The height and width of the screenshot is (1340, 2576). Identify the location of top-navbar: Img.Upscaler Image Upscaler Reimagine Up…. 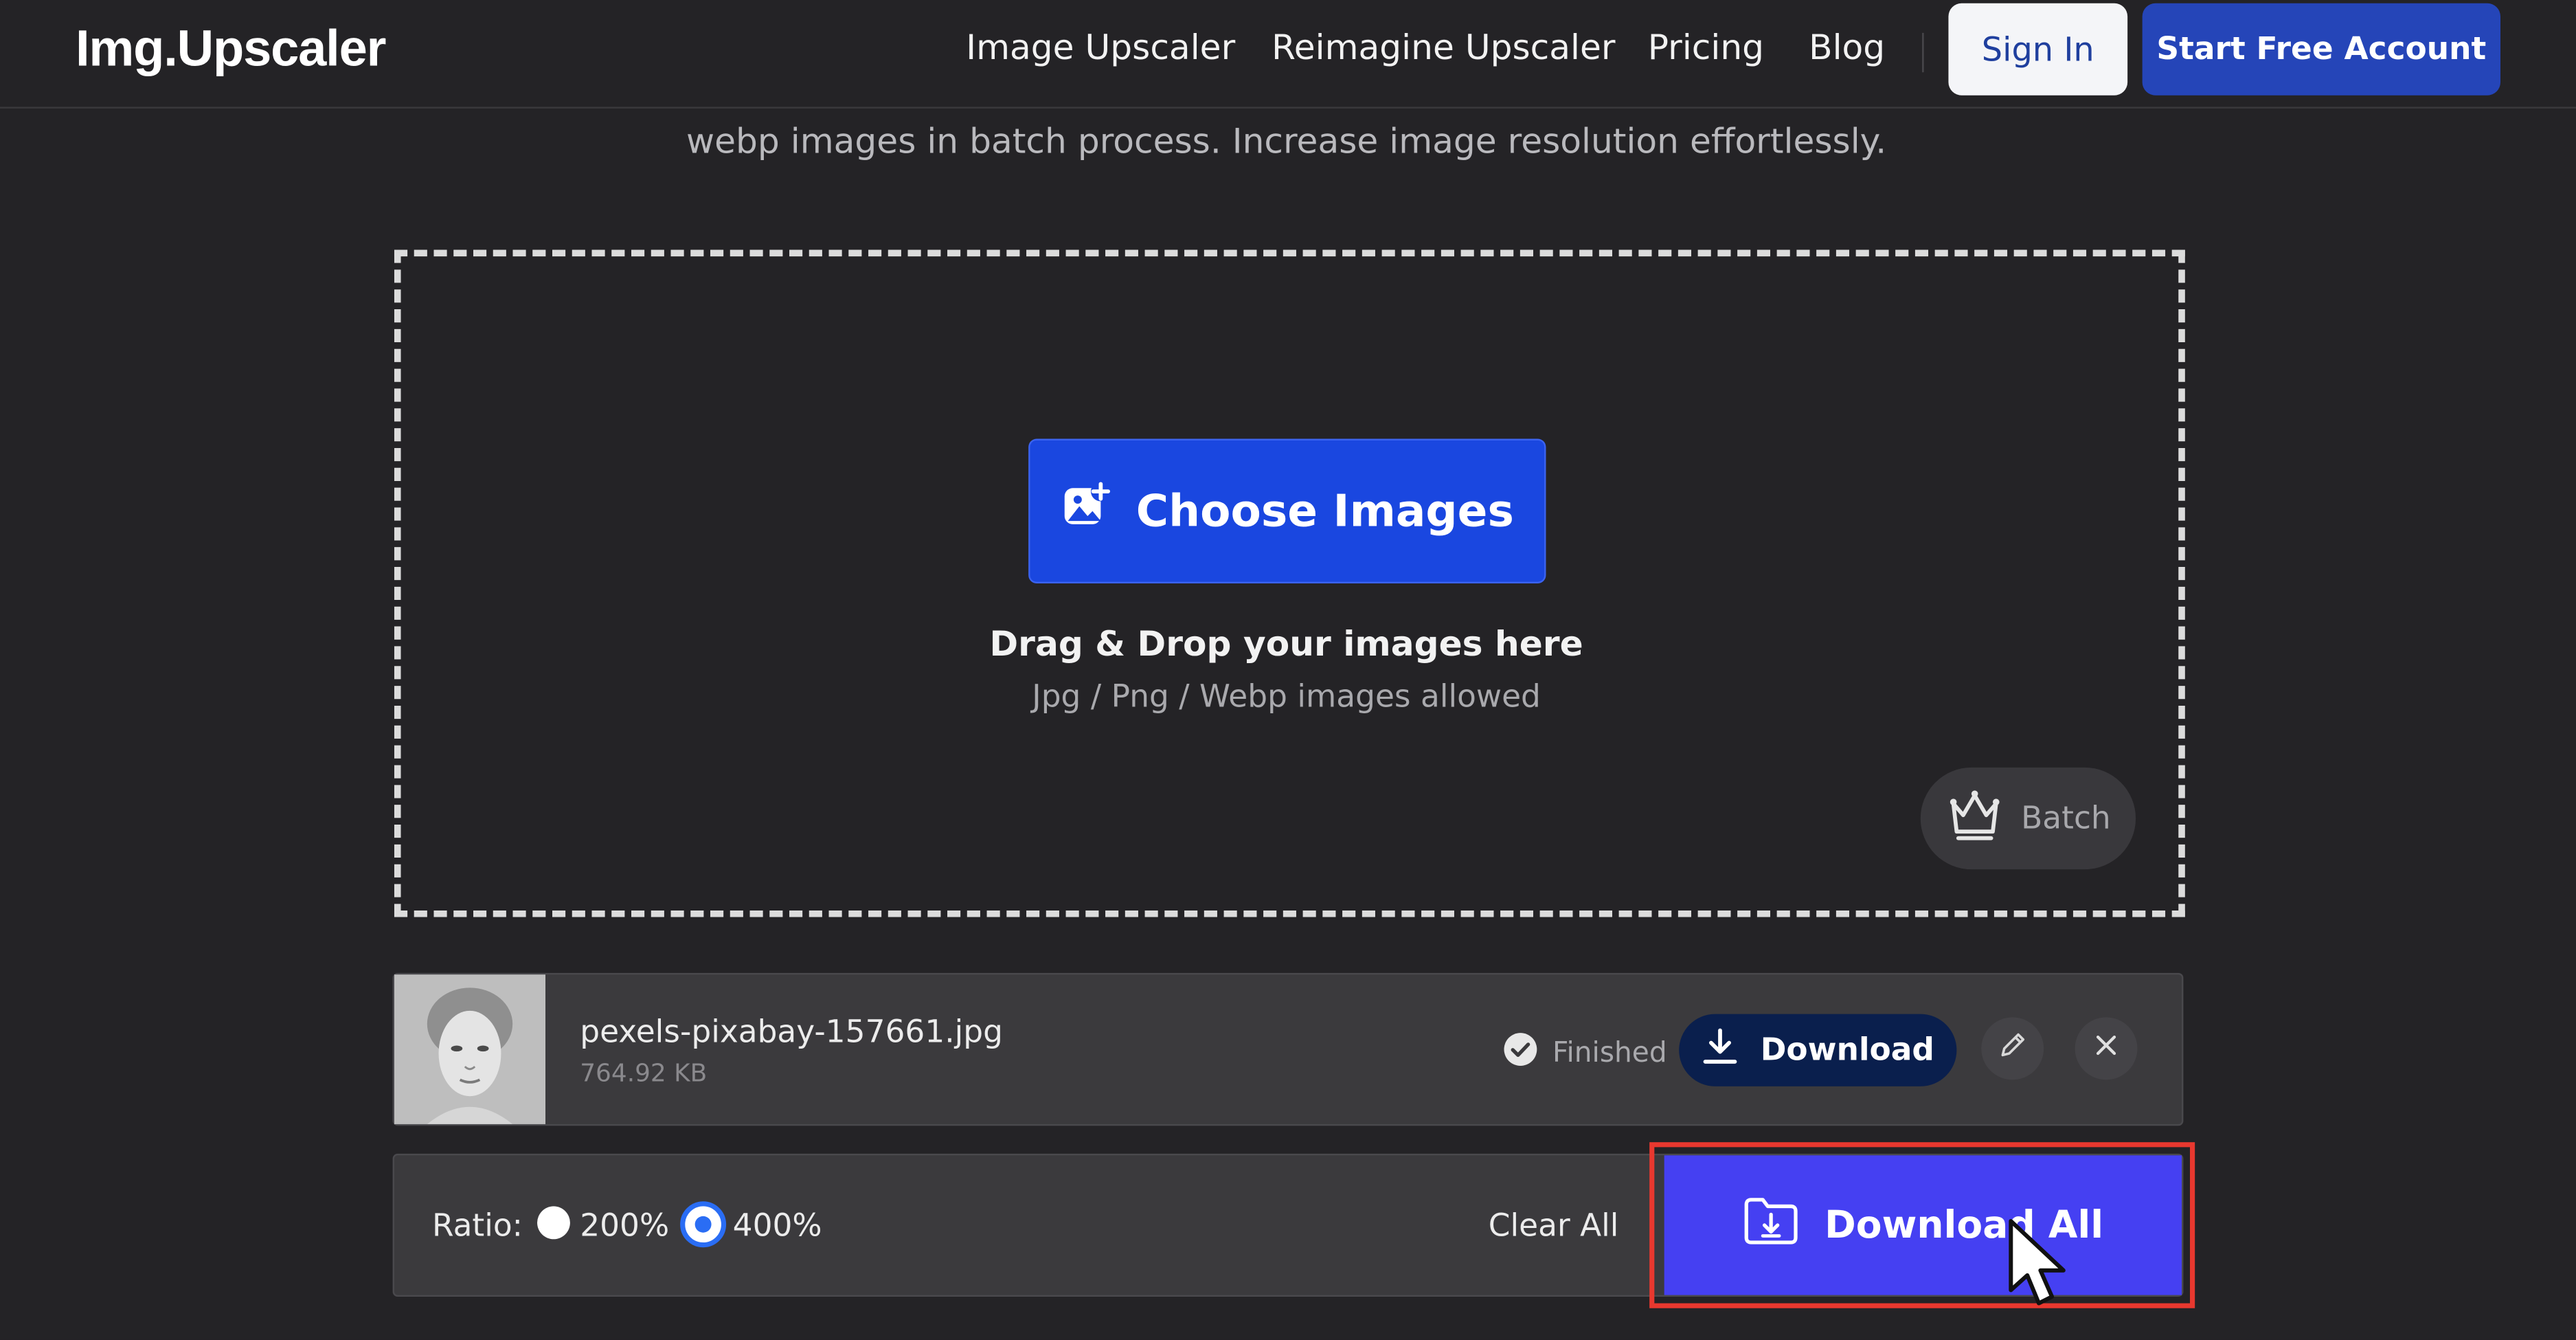
(1288, 54).